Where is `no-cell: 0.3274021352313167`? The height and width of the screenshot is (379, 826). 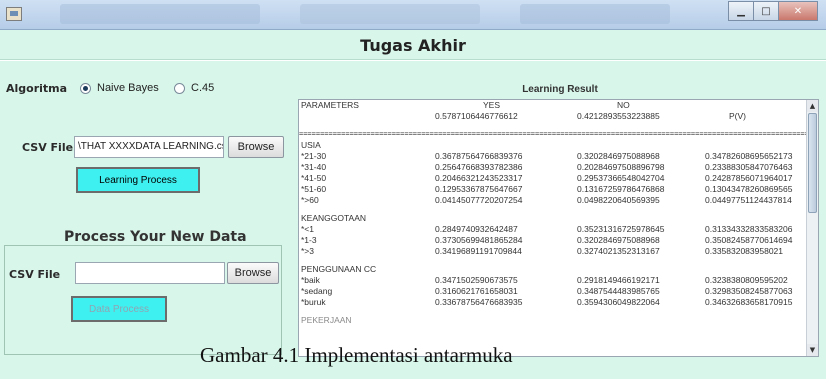 no-cell: 0.3274021352313167 is located at coordinates (618, 251).